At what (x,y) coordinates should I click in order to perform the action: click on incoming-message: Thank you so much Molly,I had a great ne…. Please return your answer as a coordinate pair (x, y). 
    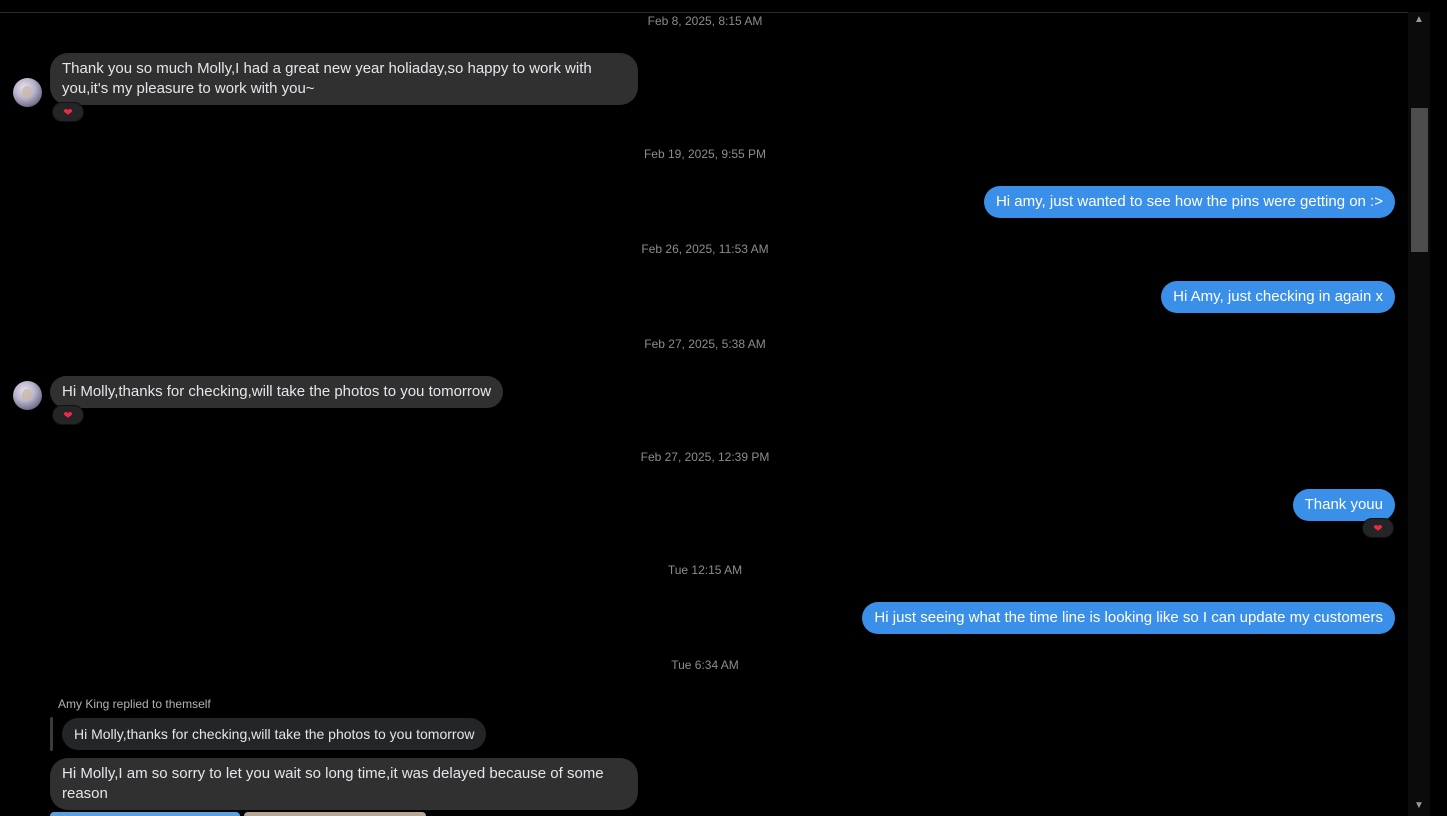
    Looking at the image, I should click on (344, 79).